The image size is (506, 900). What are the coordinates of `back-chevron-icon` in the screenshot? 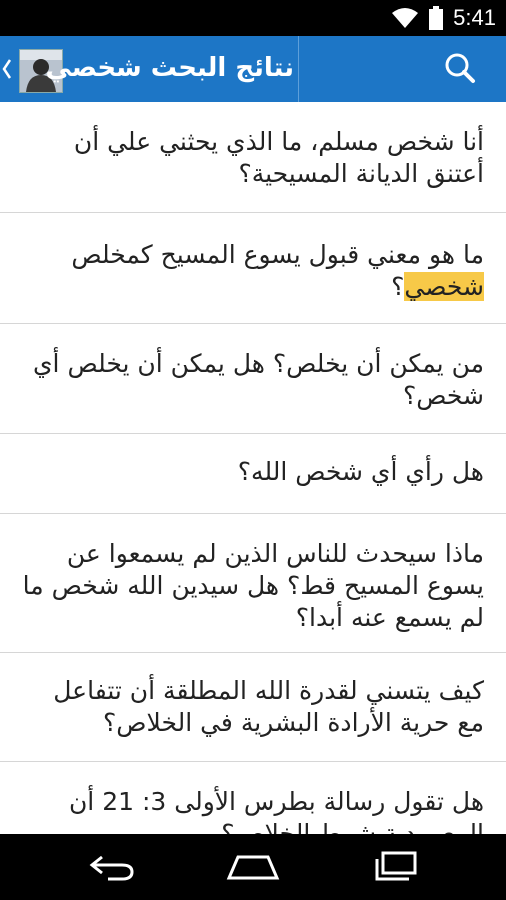 It's located at (7, 69).